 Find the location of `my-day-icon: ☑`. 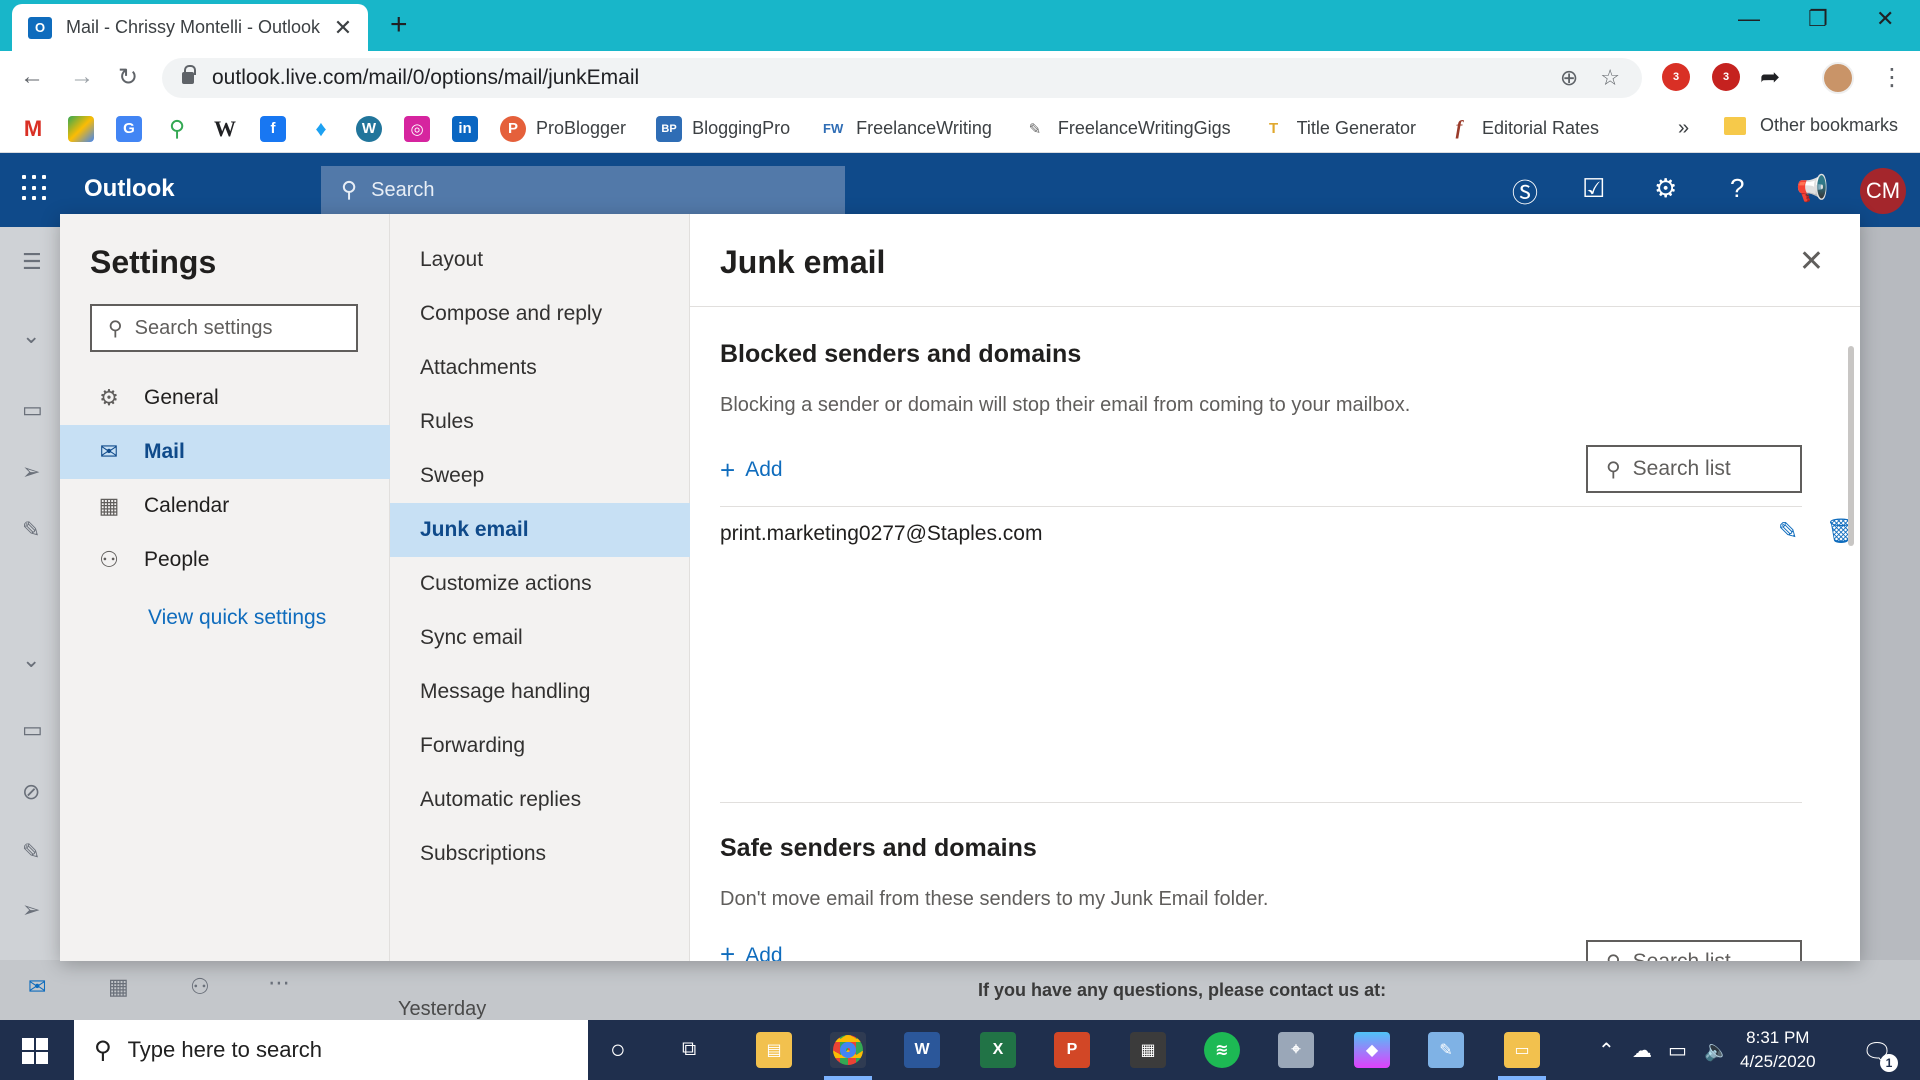

my-day-icon: ☑ is located at coordinates (1593, 188).